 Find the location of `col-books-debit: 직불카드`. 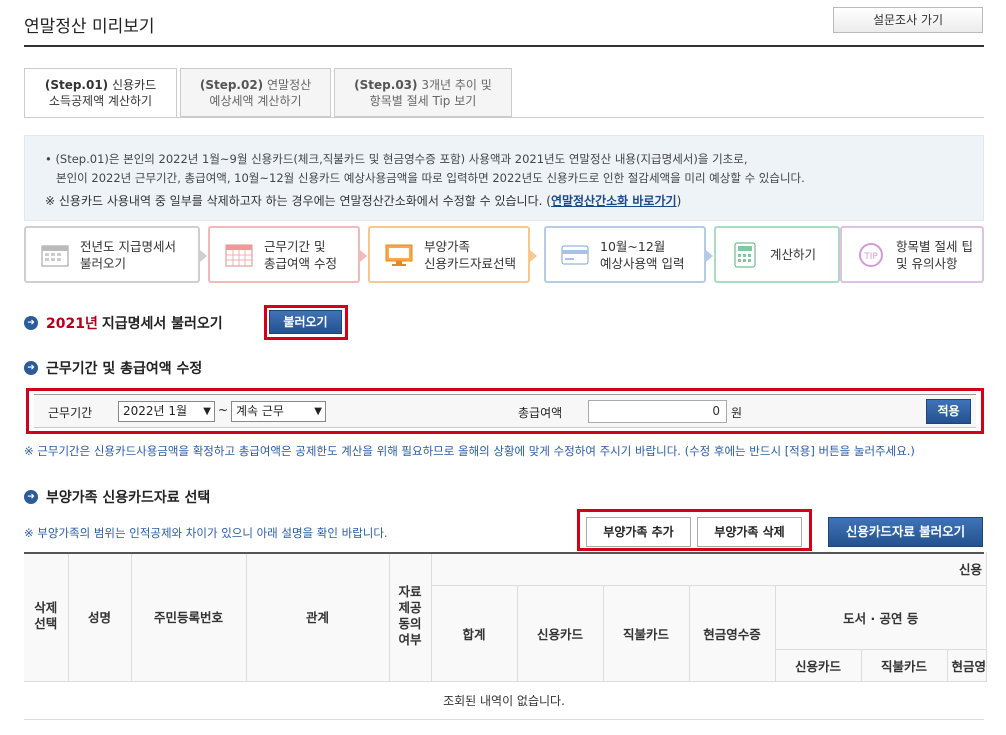

col-books-debit: 직불카드 is located at coordinates (904, 665).